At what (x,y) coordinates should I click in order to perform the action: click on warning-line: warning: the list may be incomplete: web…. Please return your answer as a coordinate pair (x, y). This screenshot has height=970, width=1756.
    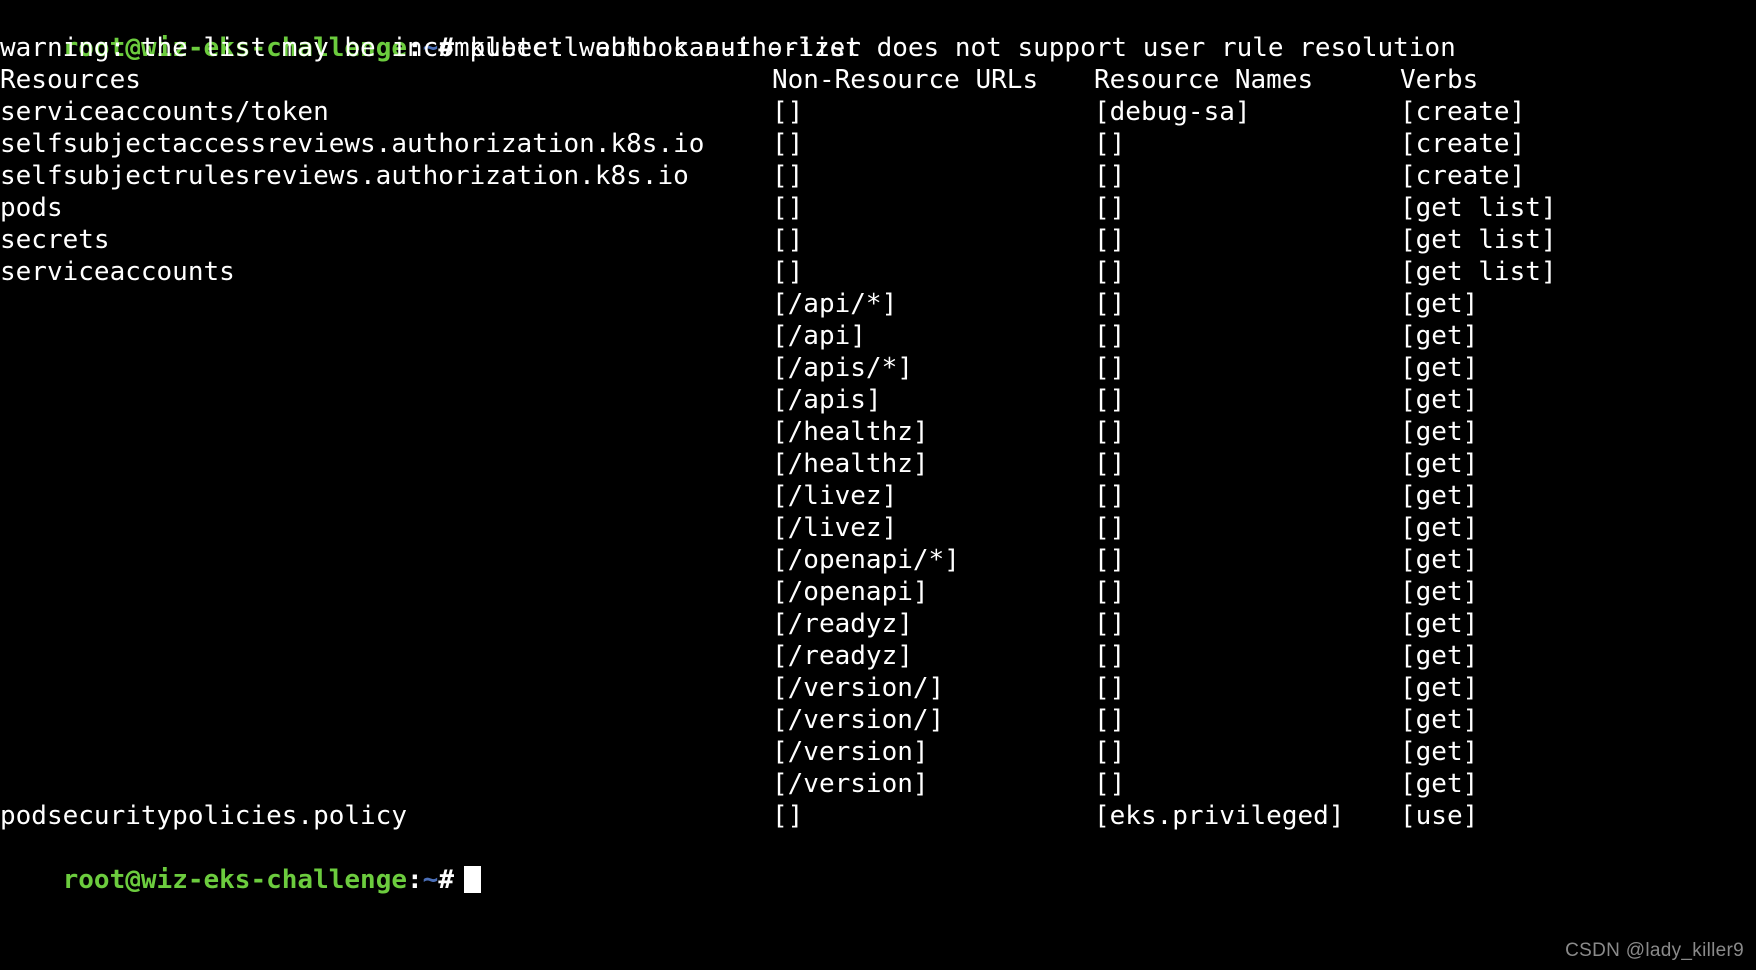
    Looking at the image, I should click on (728, 48).